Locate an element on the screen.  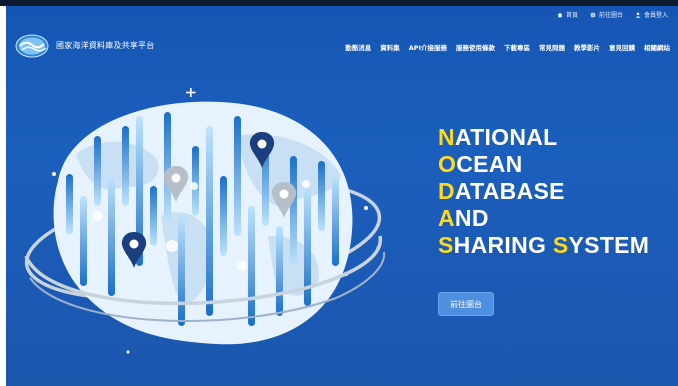
globe-icon is located at coordinates (593, 14).